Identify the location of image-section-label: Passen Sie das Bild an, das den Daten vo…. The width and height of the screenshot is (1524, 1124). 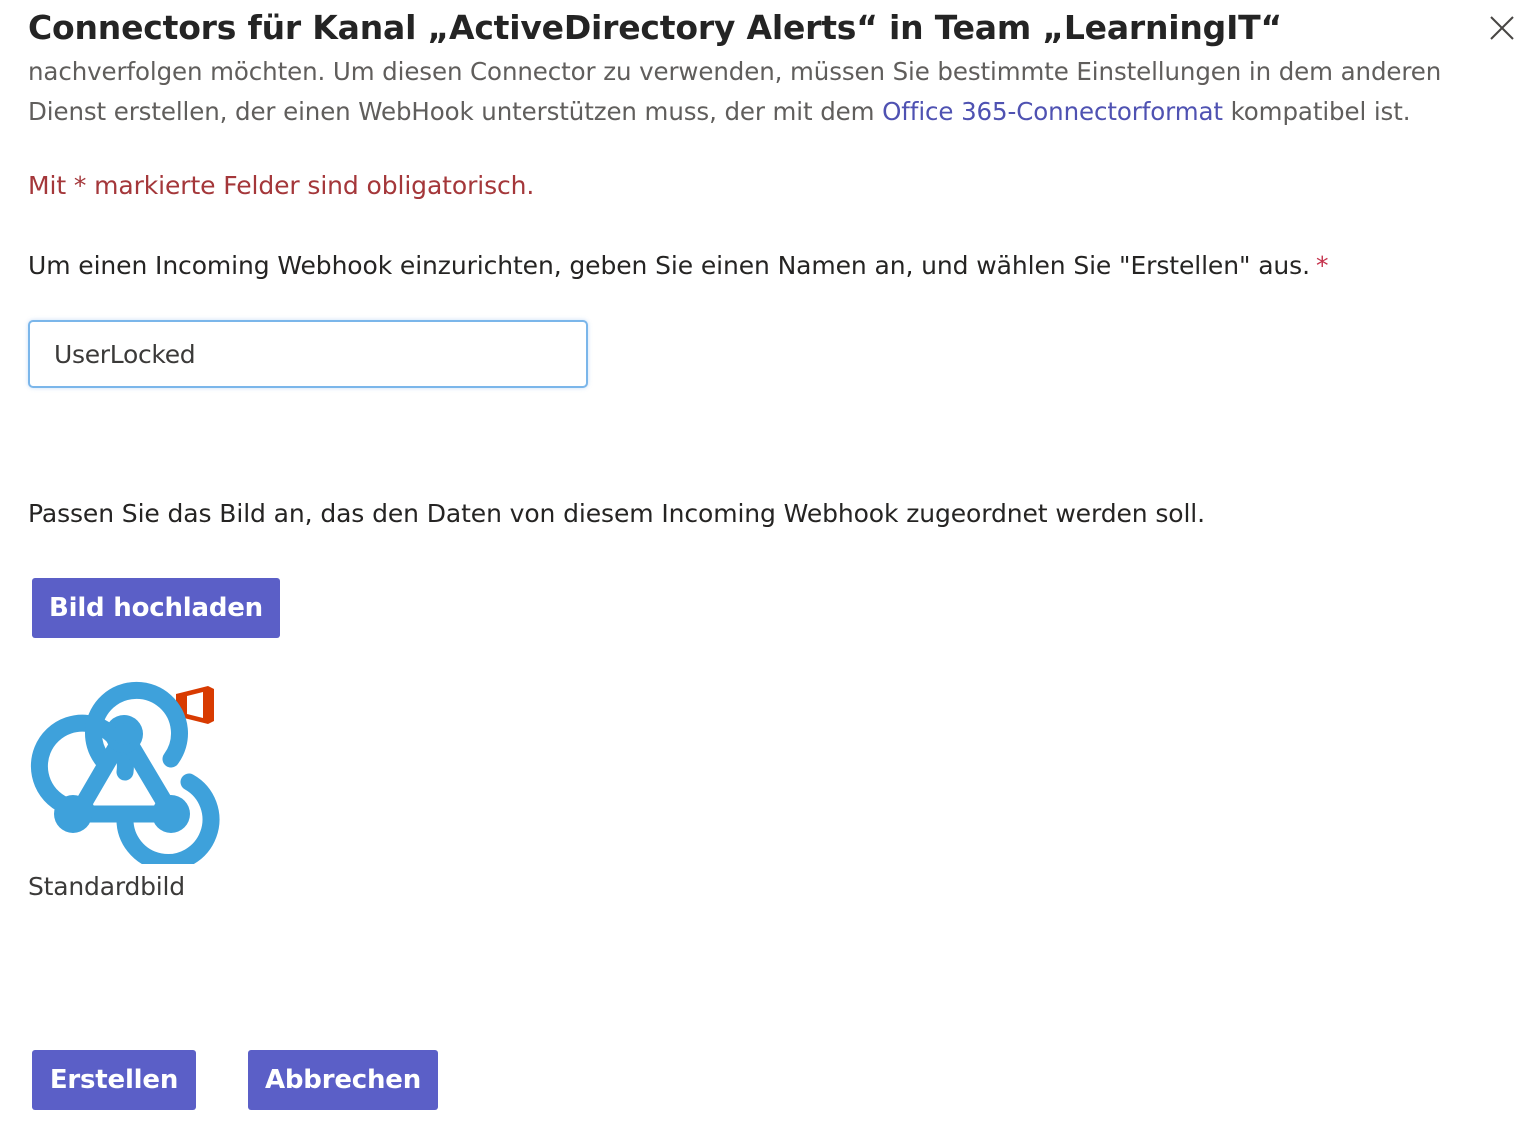
(616, 513).